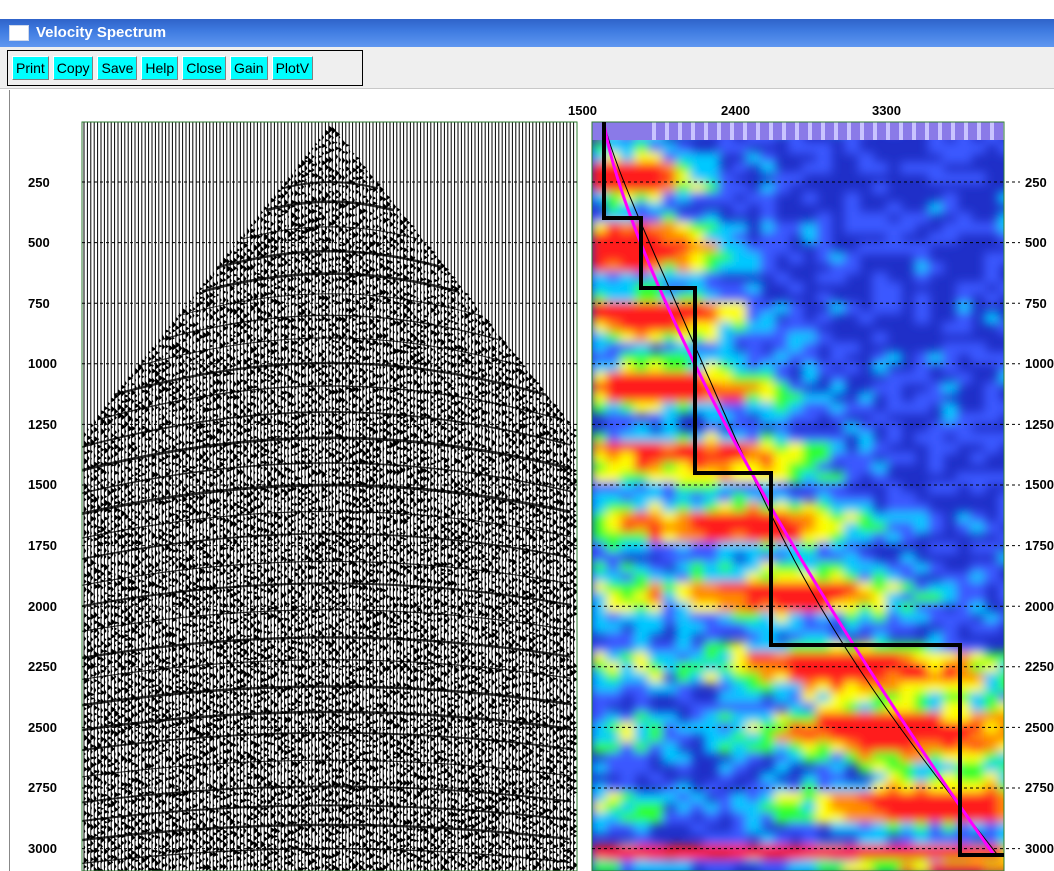 The width and height of the screenshot is (1054, 871). I want to click on gain-button: Gain, so click(249, 68).